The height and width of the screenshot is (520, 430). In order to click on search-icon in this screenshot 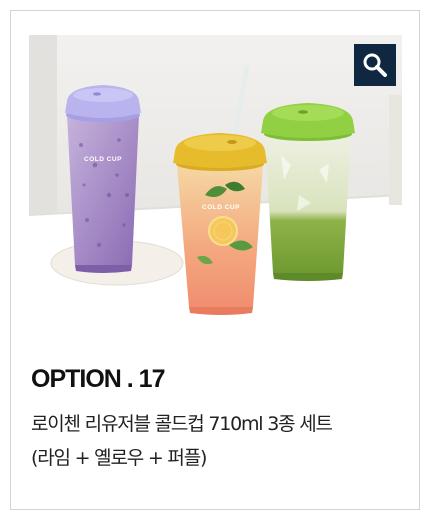, I will do `click(375, 65)`.